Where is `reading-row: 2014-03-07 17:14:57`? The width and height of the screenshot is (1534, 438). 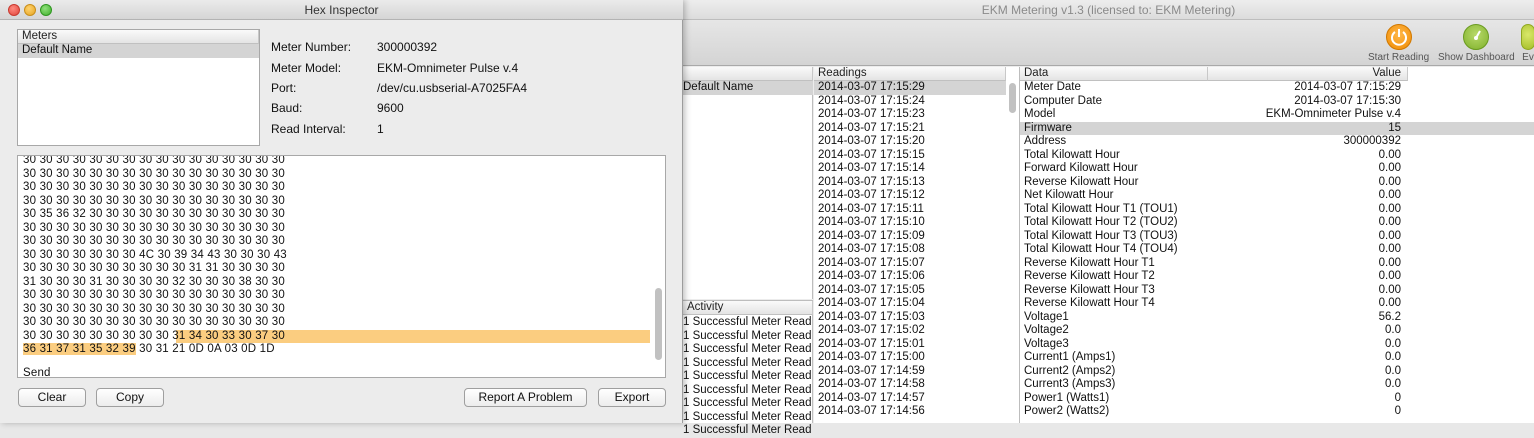
reading-row: 2014-03-07 17:14:57 is located at coordinates (910, 399).